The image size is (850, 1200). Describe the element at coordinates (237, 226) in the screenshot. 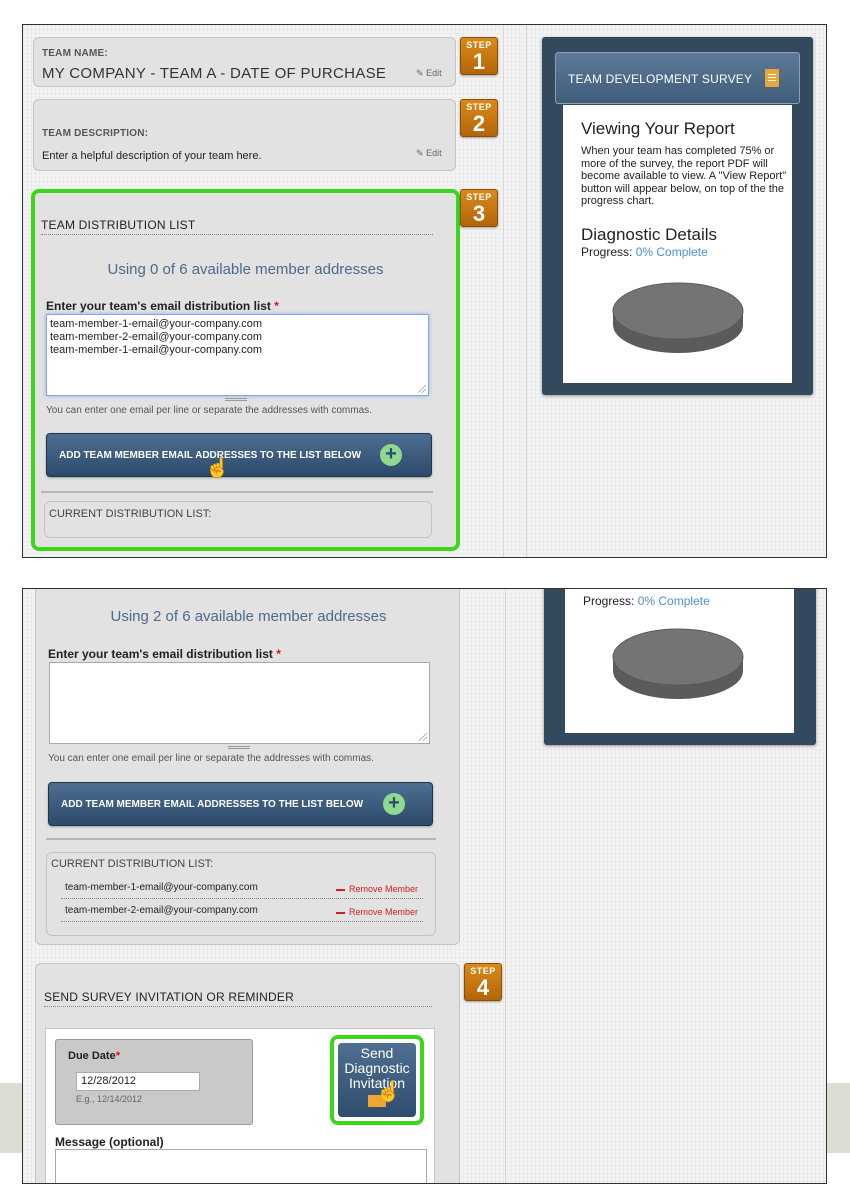

I see `distribution-title: TEAM DISTRIBUTION LIST` at that location.